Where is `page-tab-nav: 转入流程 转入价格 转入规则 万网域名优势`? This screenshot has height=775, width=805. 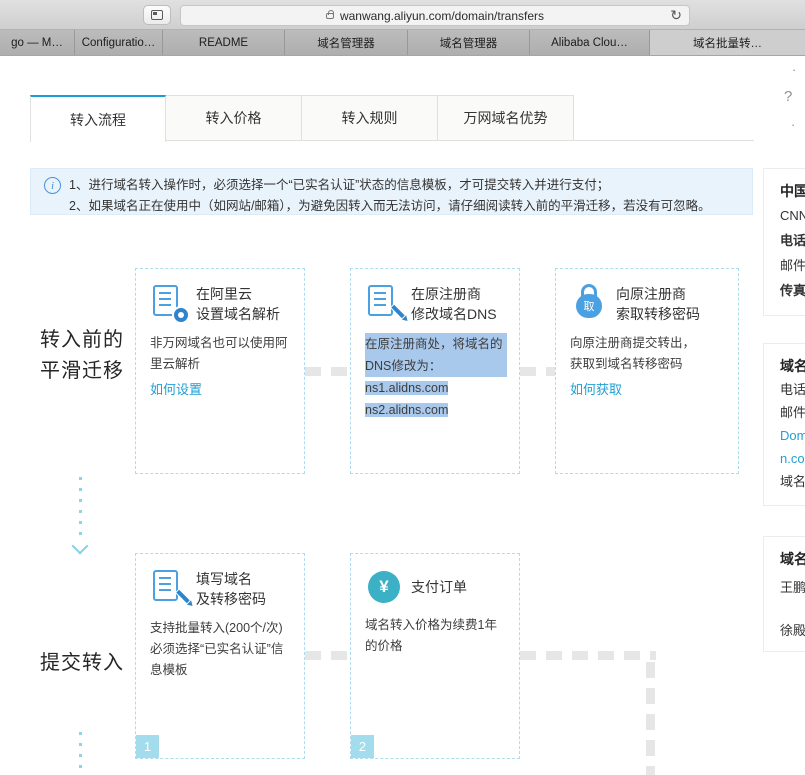 page-tab-nav: 转入流程 转入价格 转入规则 万网域名优势 is located at coordinates (392, 118).